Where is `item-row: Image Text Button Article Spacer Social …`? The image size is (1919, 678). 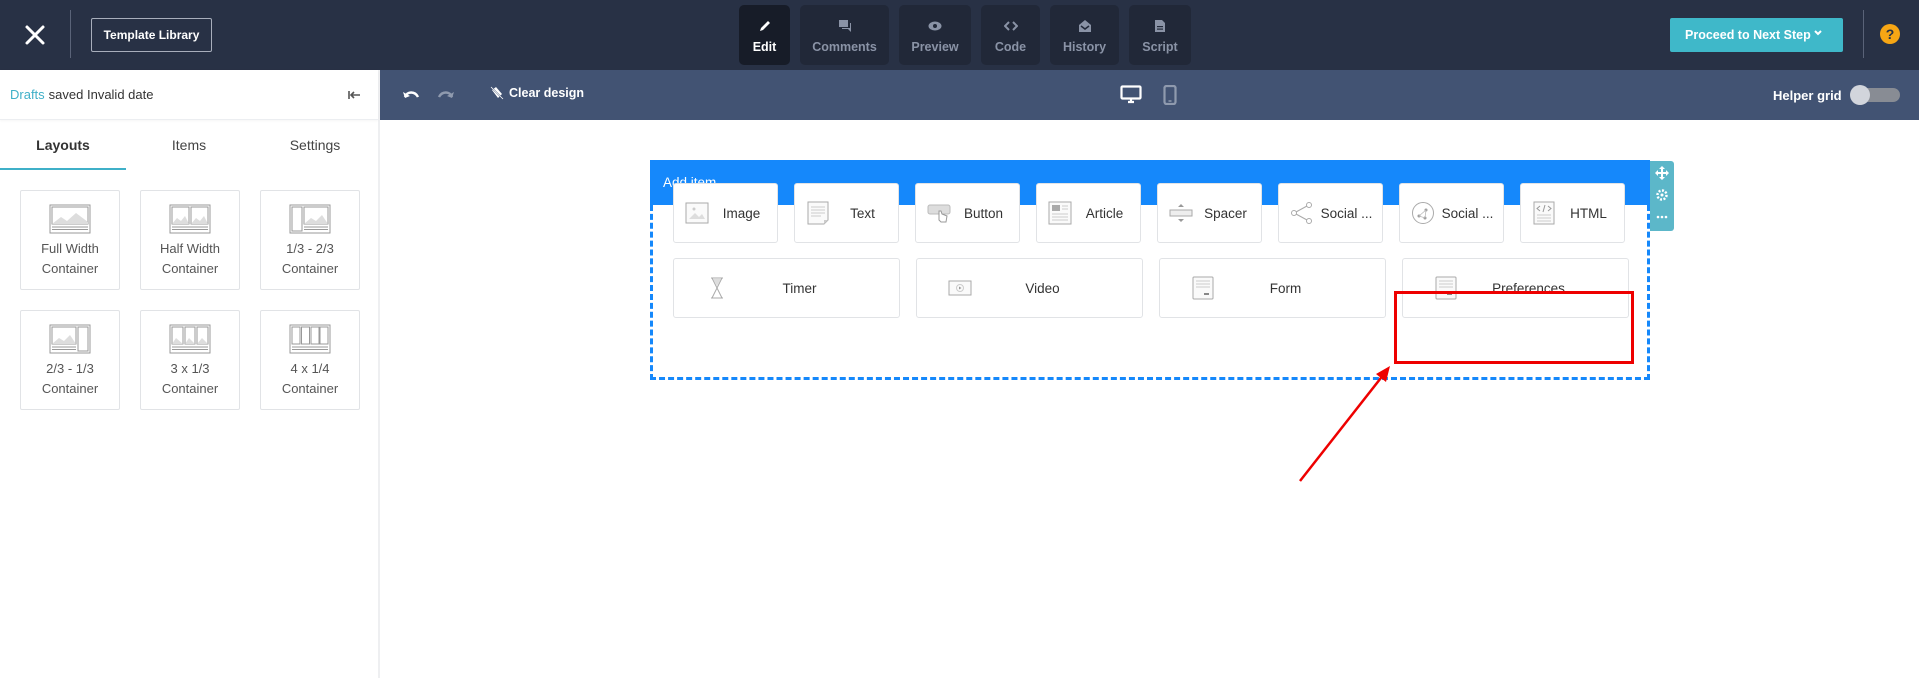 item-row: Image Text Button Article Spacer Social … is located at coordinates (1149, 213).